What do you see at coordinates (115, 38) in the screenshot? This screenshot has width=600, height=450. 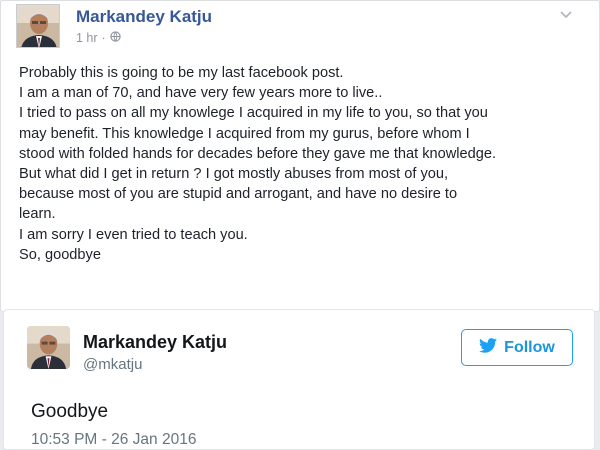 I see `globe-icon` at bounding box center [115, 38].